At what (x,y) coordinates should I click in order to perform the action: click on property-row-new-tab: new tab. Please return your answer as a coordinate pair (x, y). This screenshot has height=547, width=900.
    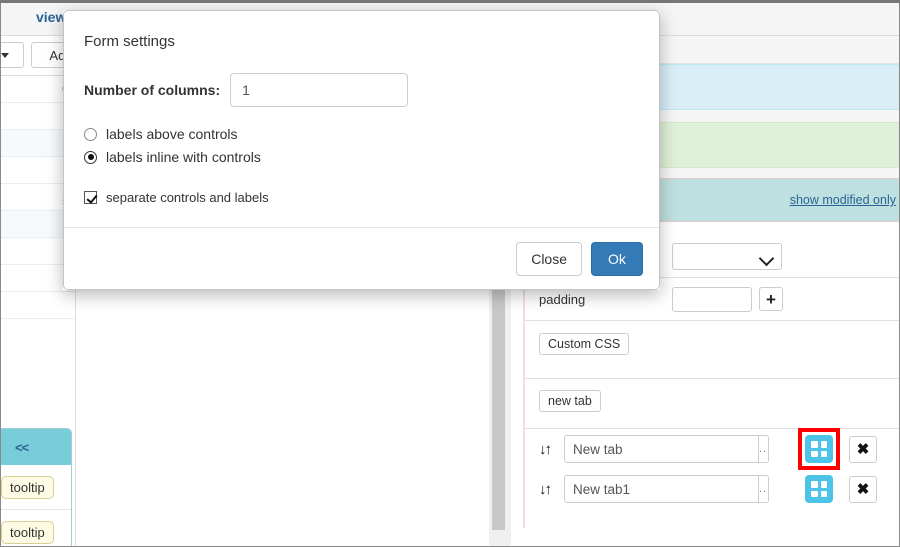
    Looking at the image, I should click on (712, 404).